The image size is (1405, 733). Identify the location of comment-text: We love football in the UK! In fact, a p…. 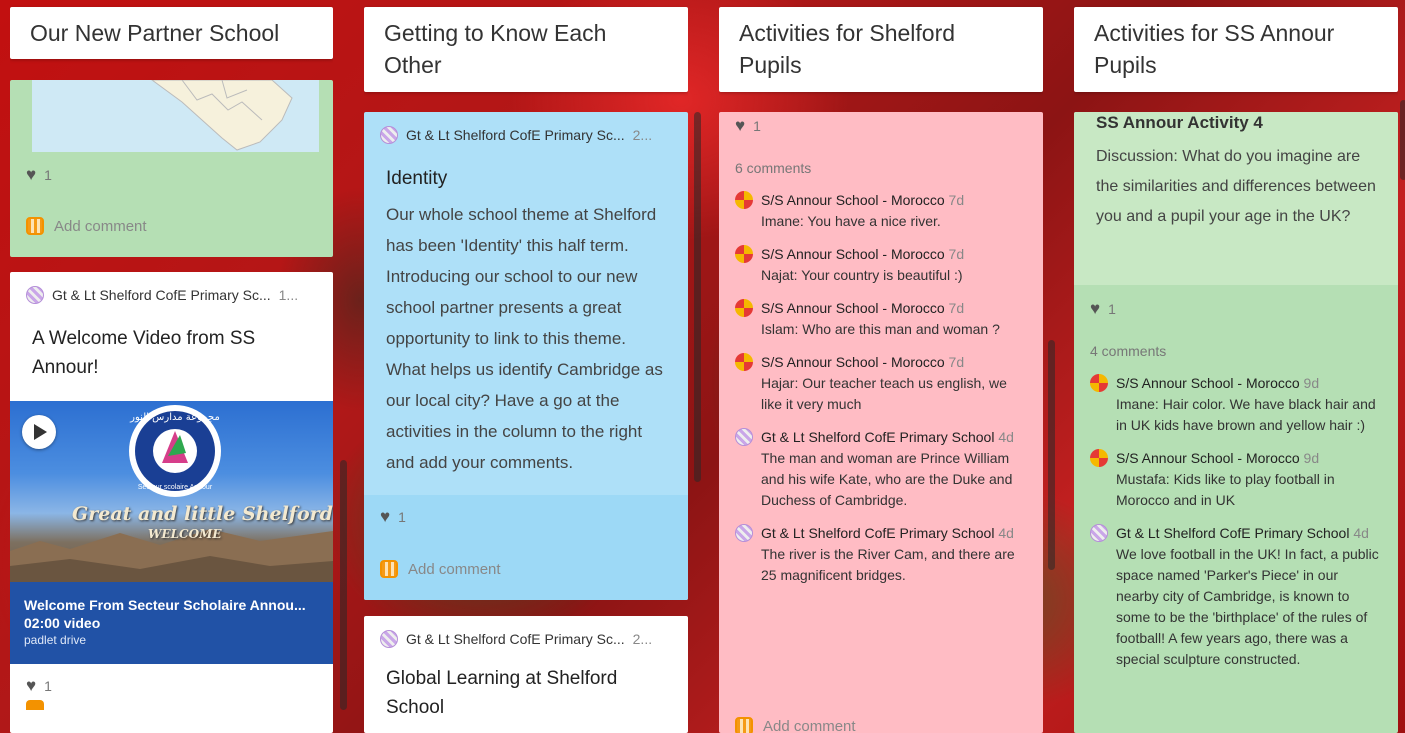
(1247, 606).